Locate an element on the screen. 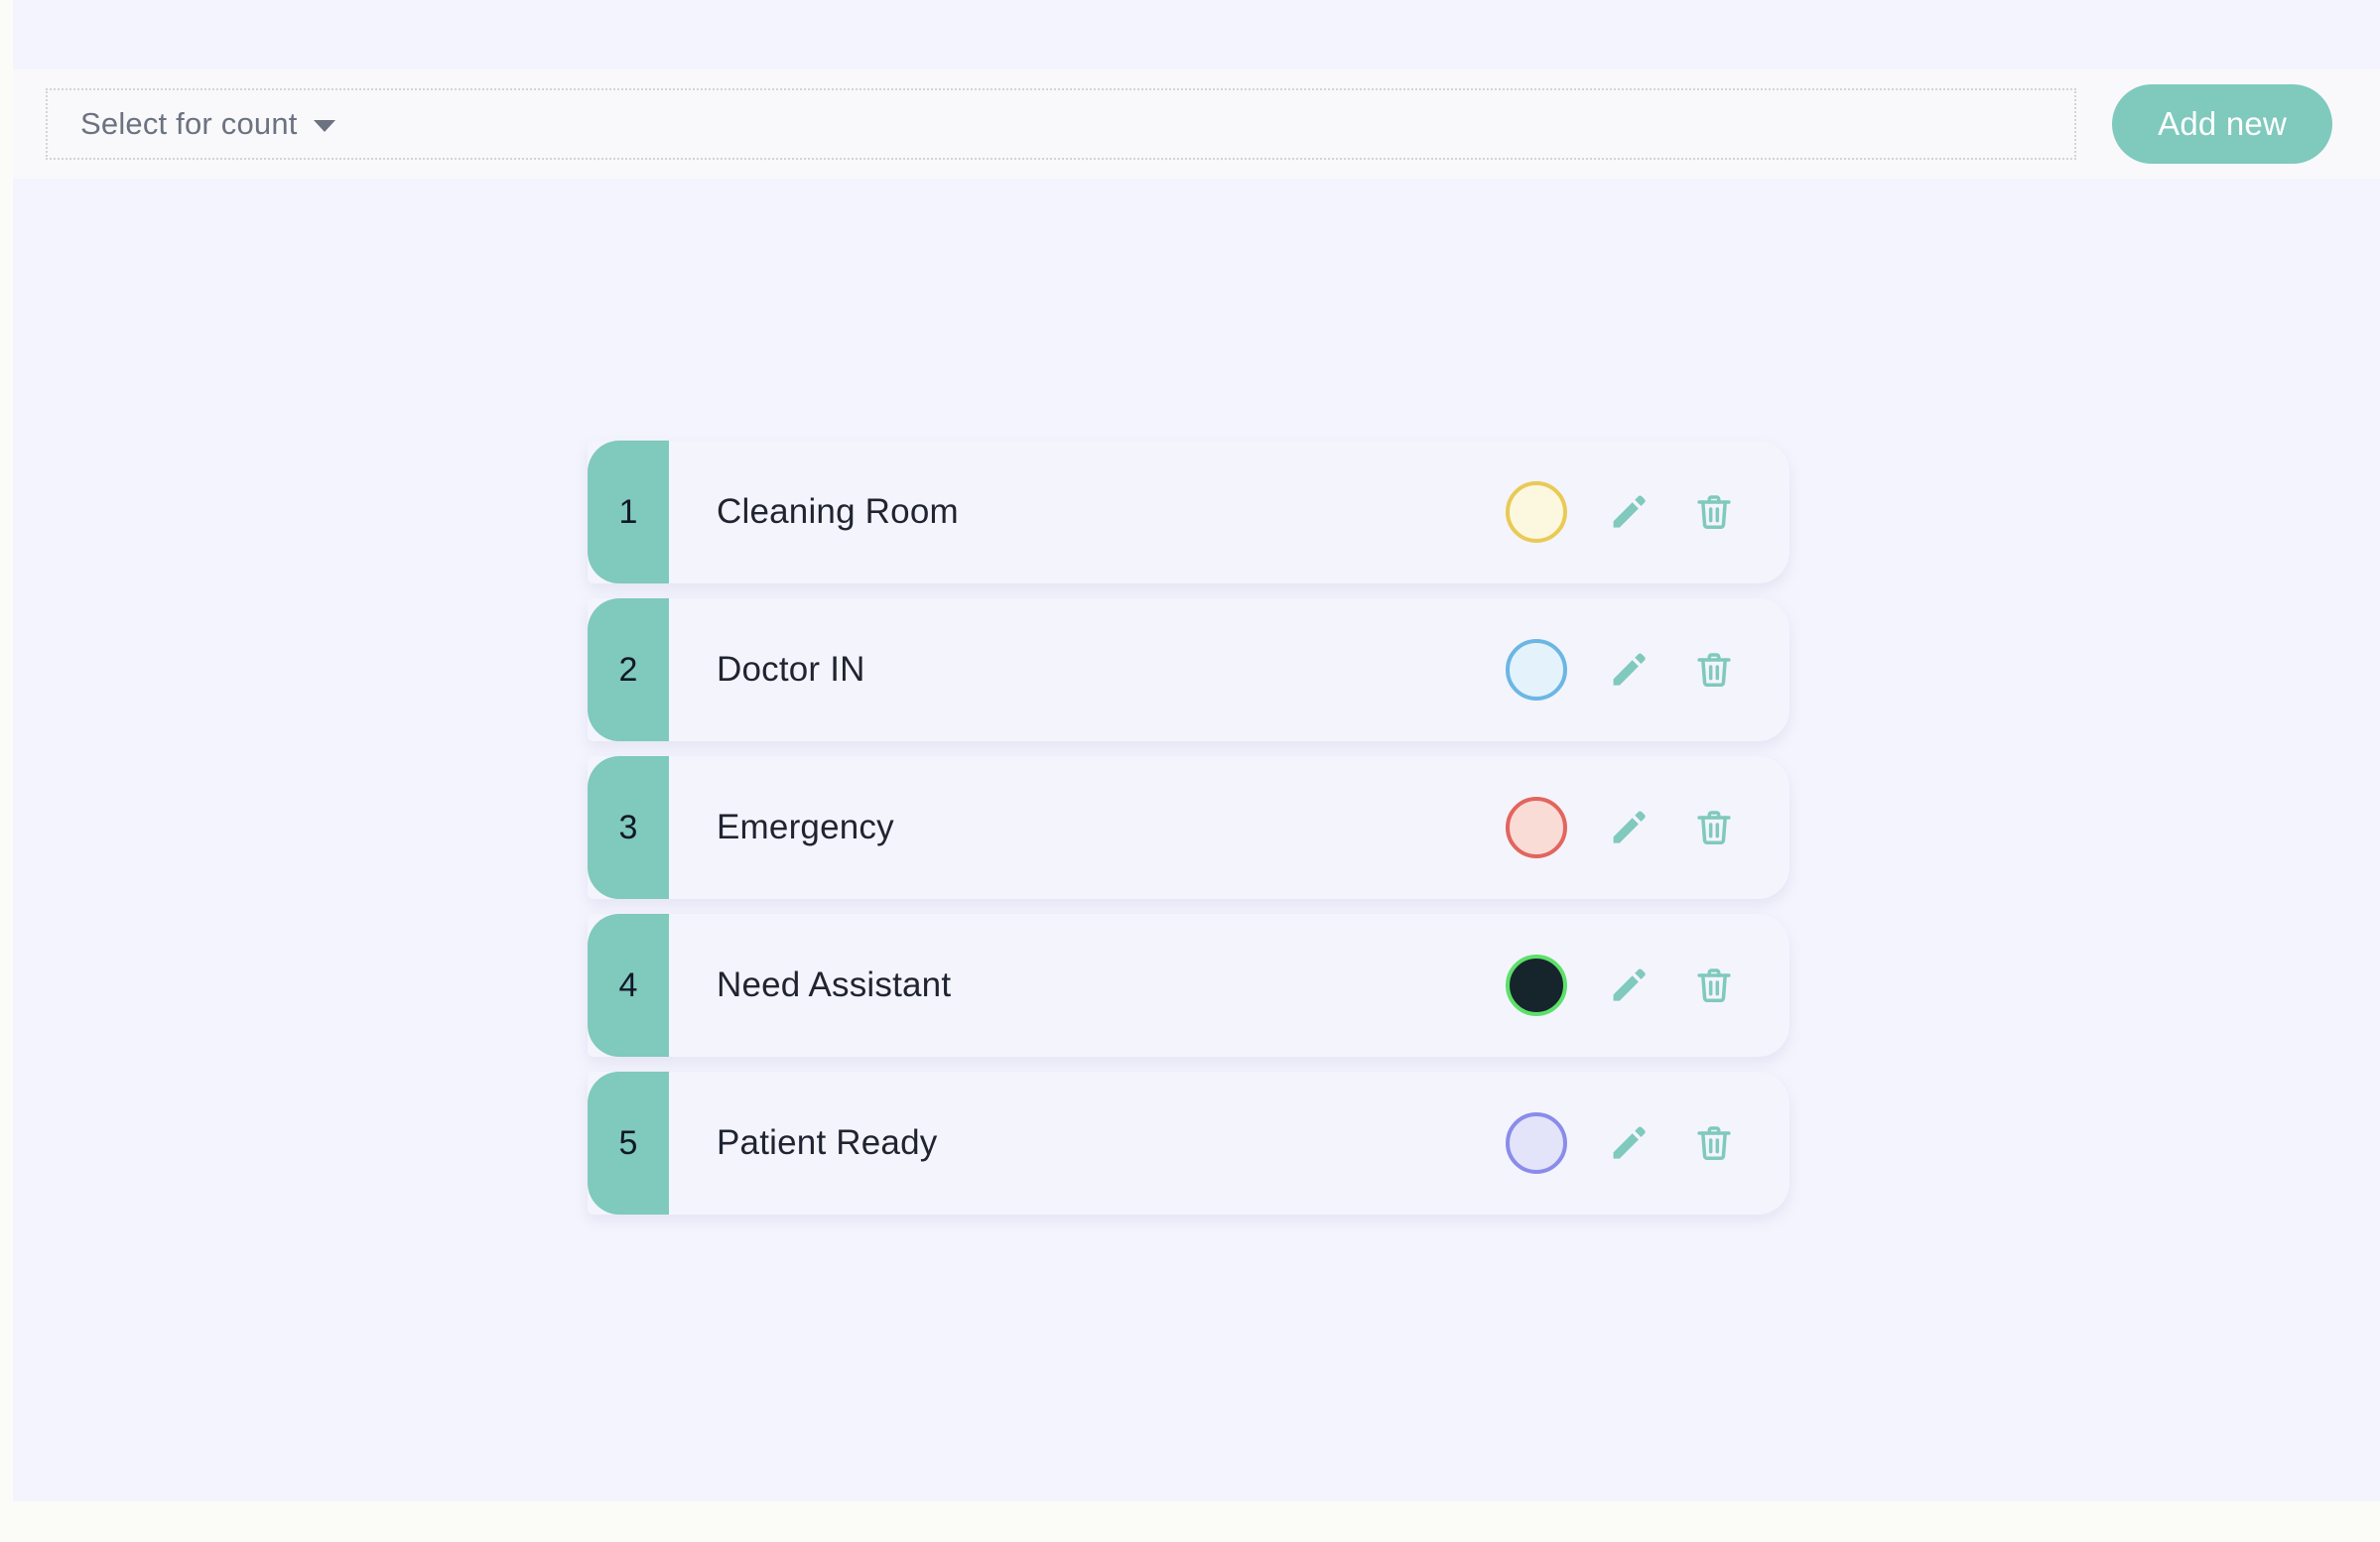 The image size is (2380, 1542). row-number: 2 is located at coordinates (628, 669).